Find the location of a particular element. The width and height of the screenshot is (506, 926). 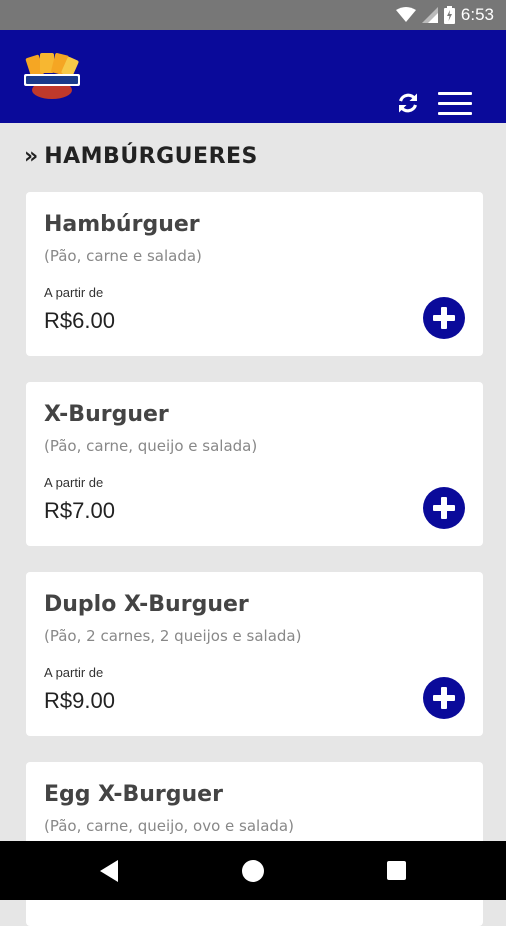

wifi-icon is located at coordinates (405, 14).